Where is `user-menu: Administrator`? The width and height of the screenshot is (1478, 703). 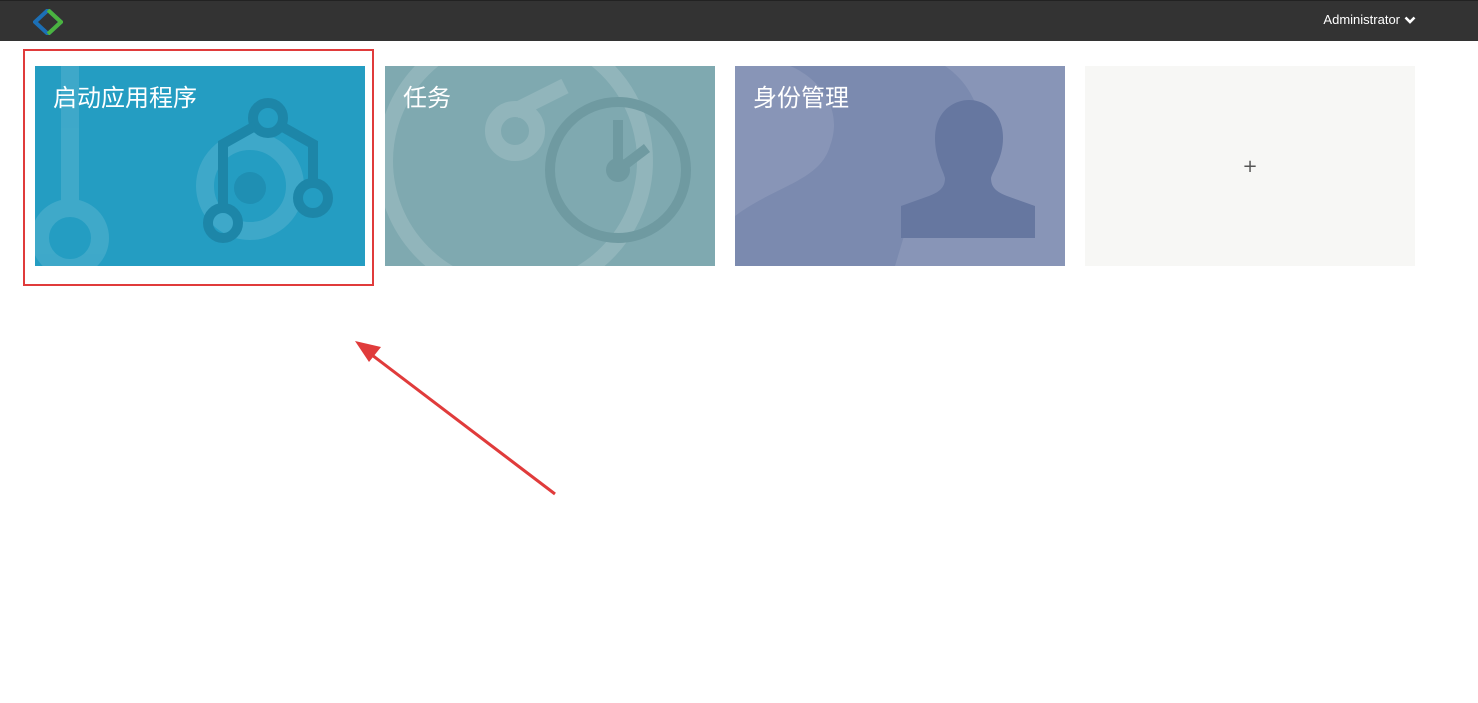
user-menu: Administrator is located at coordinates (1369, 19).